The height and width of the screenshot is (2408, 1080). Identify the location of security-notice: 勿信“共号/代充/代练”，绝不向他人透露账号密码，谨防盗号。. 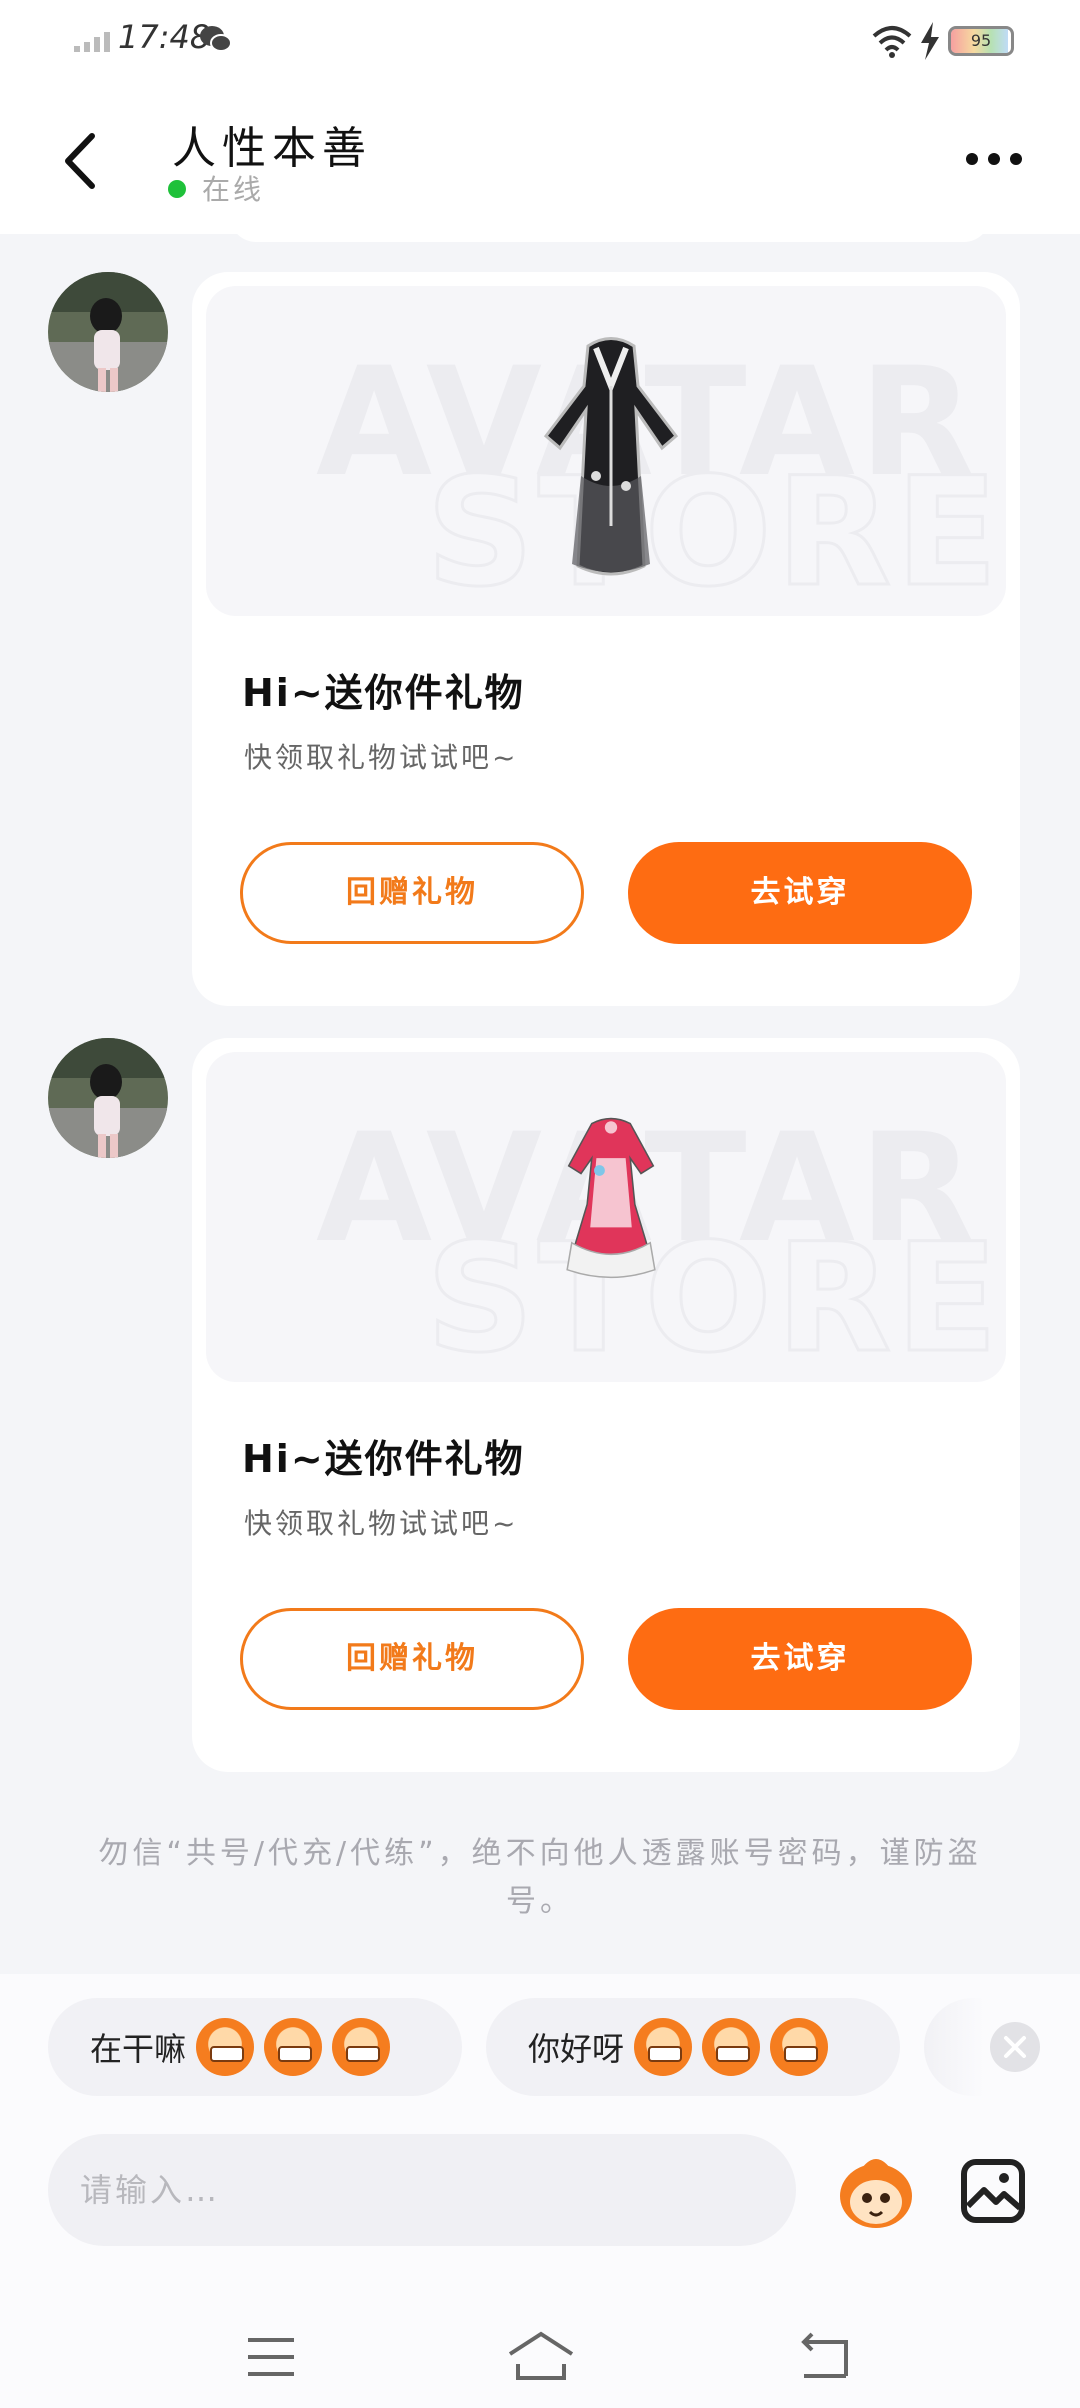
(540, 1877).